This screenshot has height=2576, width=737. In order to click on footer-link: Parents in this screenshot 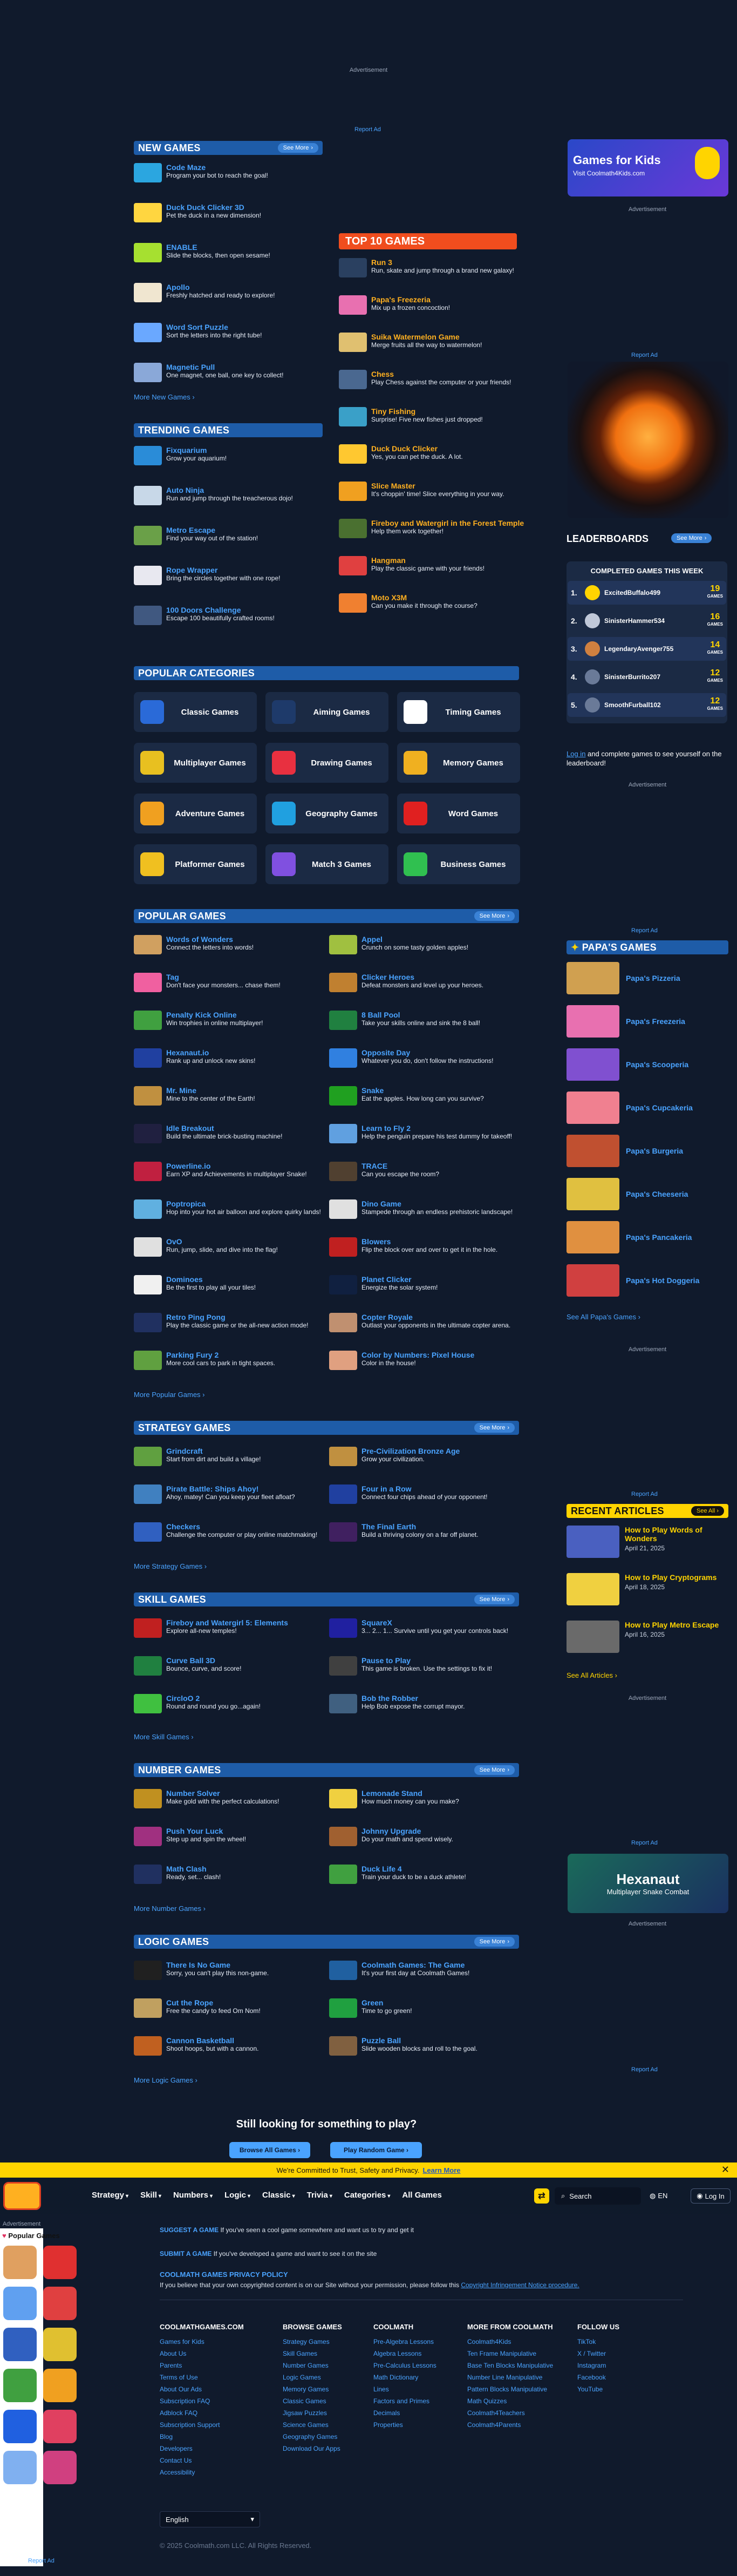, I will do `click(203, 2365)`.